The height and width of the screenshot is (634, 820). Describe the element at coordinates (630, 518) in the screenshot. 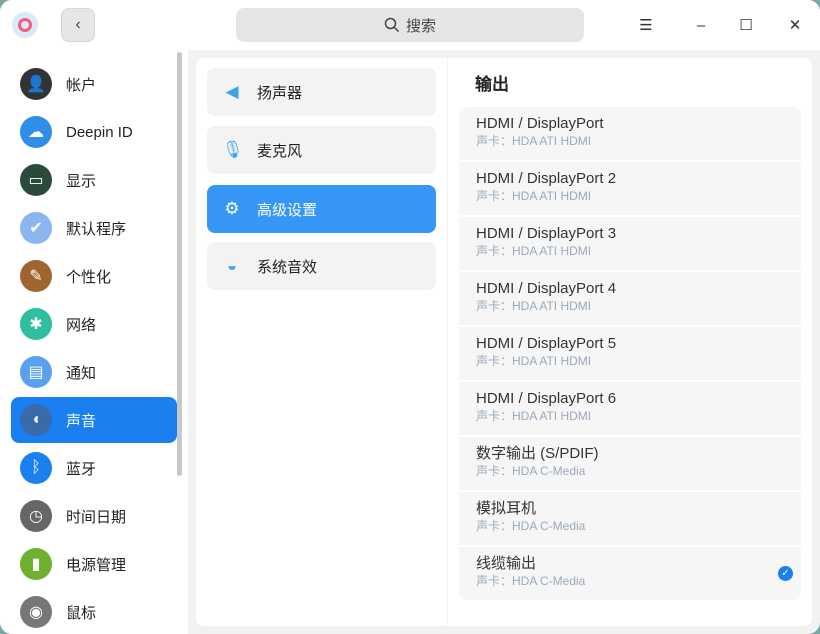

I see `output-device-item: 模拟耳机声卡：HDA C-Media` at that location.